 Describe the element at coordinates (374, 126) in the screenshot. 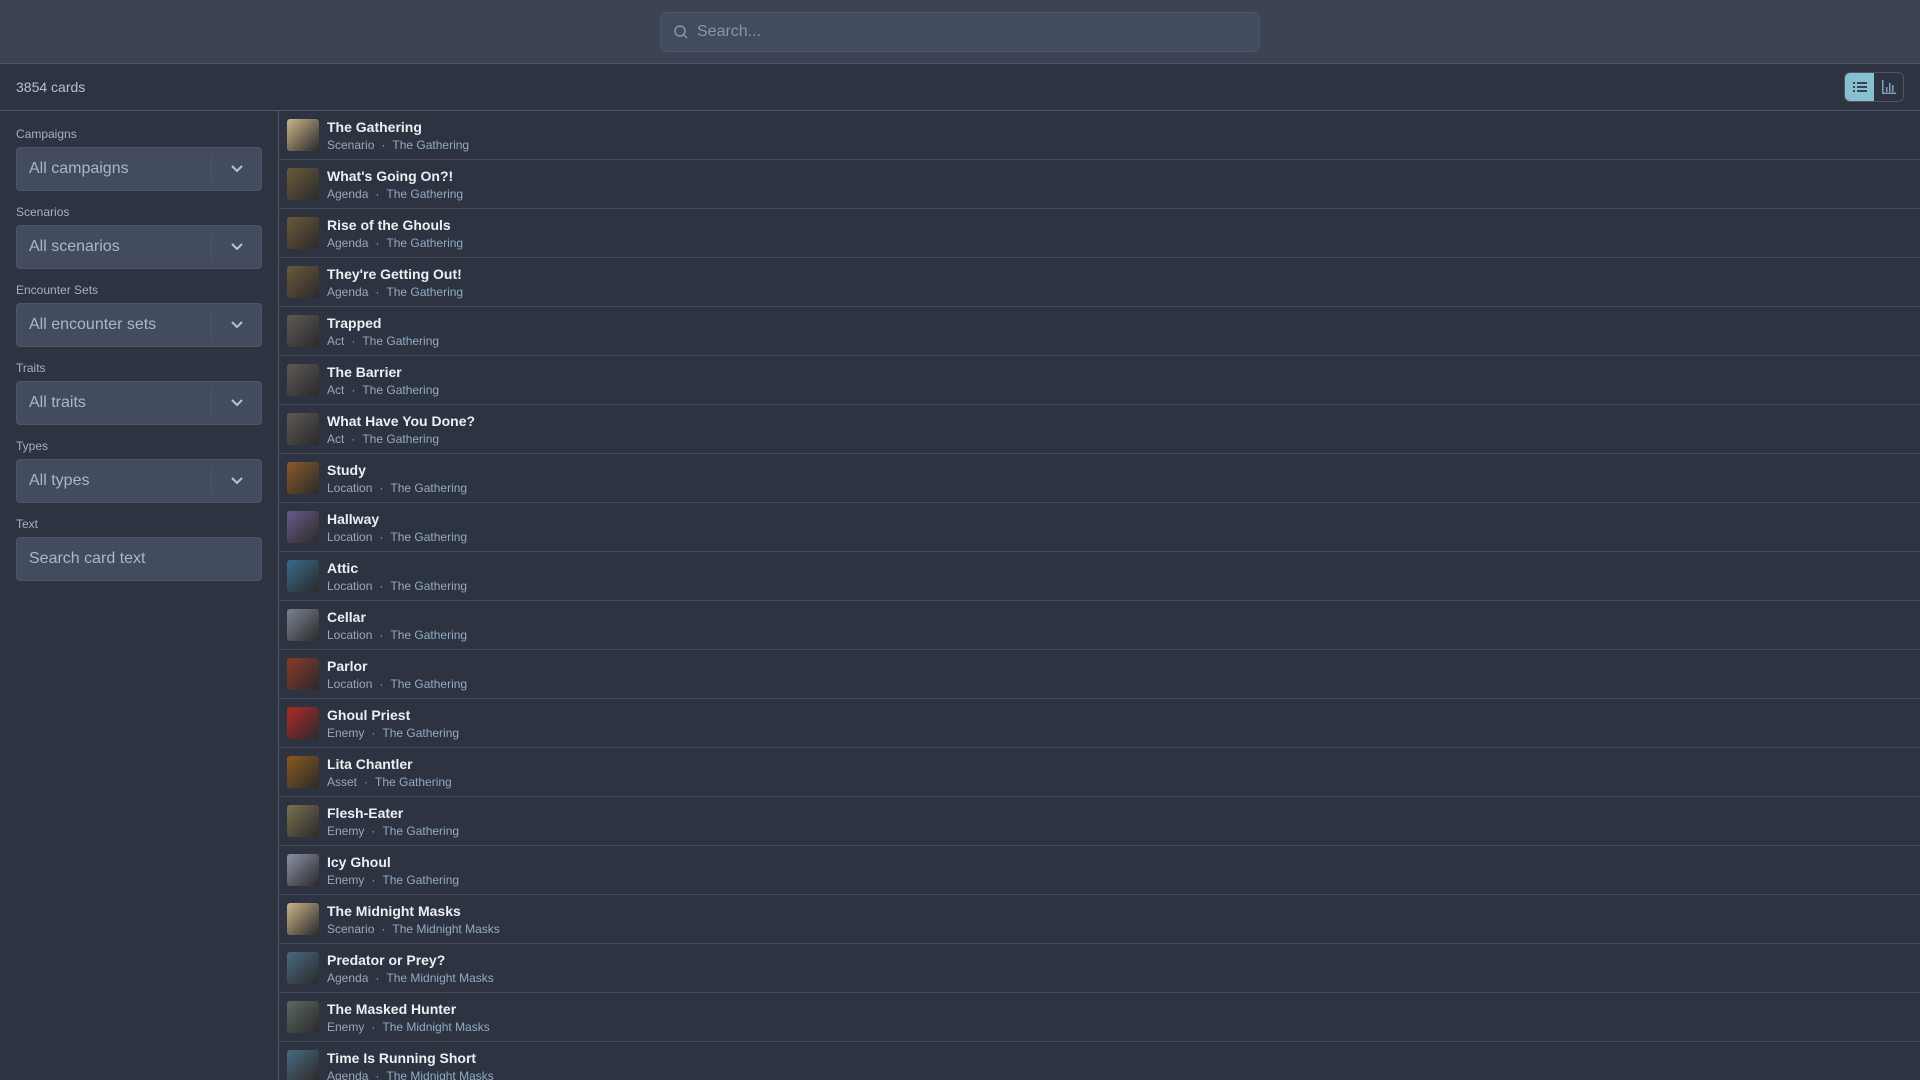

I see `card-name: The Gathering` at that location.